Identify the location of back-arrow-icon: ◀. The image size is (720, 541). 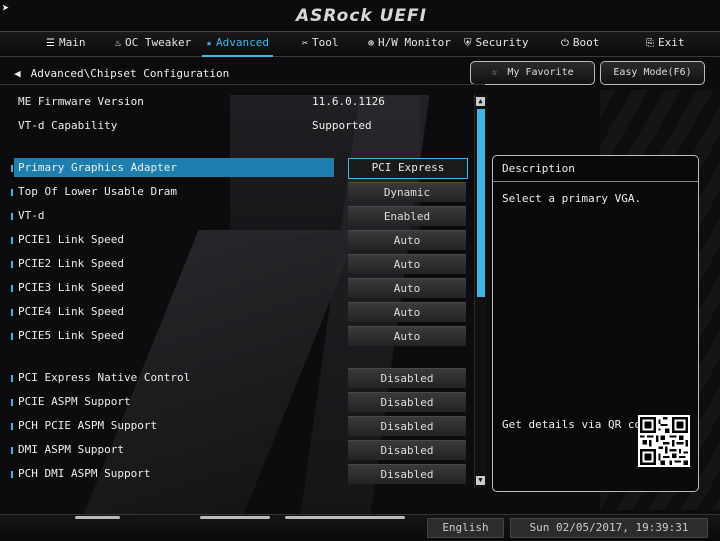
(17, 73).